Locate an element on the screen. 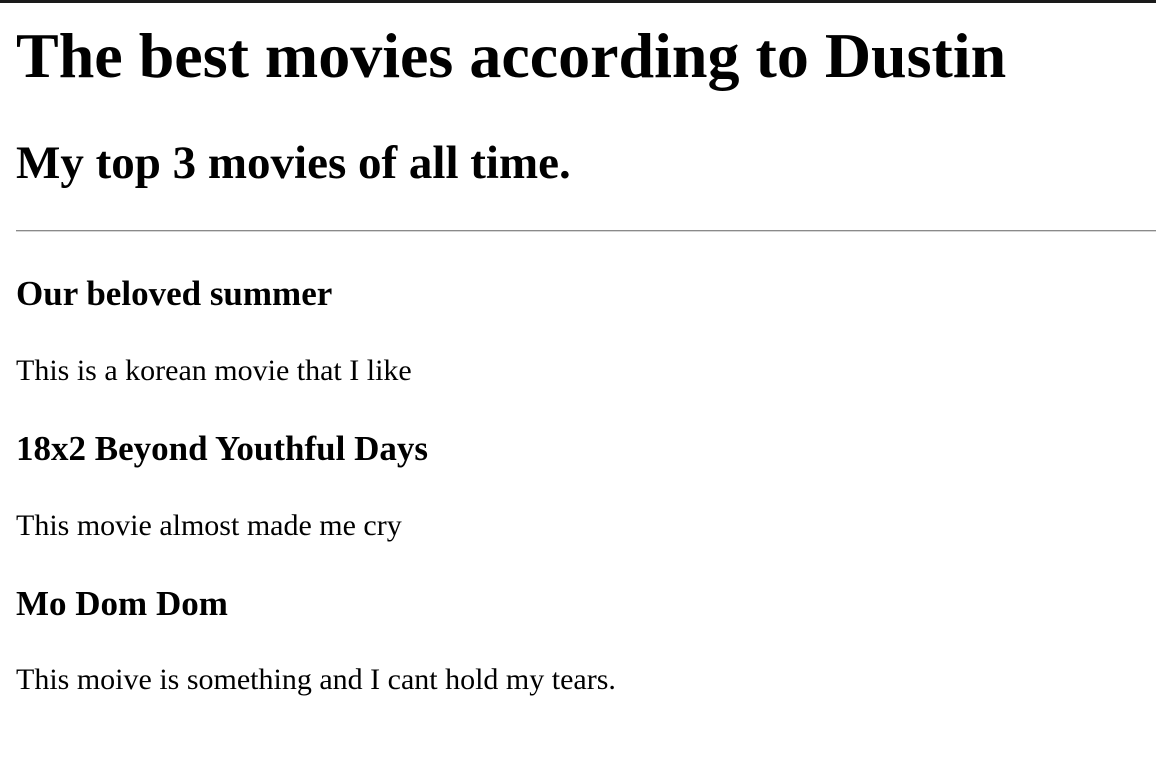 The width and height of the screenshot is (1156, 782). movie-title-2: 18x2 Beyond Youthful Days is located at coordinates (222, 448).